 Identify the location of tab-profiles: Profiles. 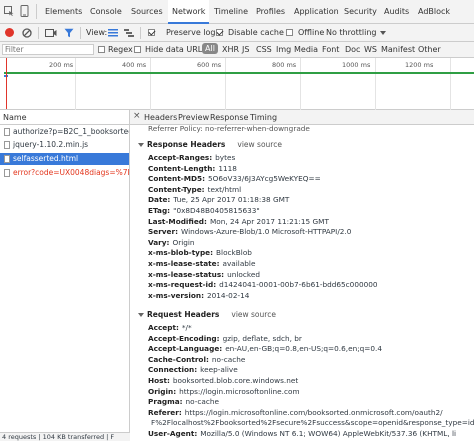
(270, 11).